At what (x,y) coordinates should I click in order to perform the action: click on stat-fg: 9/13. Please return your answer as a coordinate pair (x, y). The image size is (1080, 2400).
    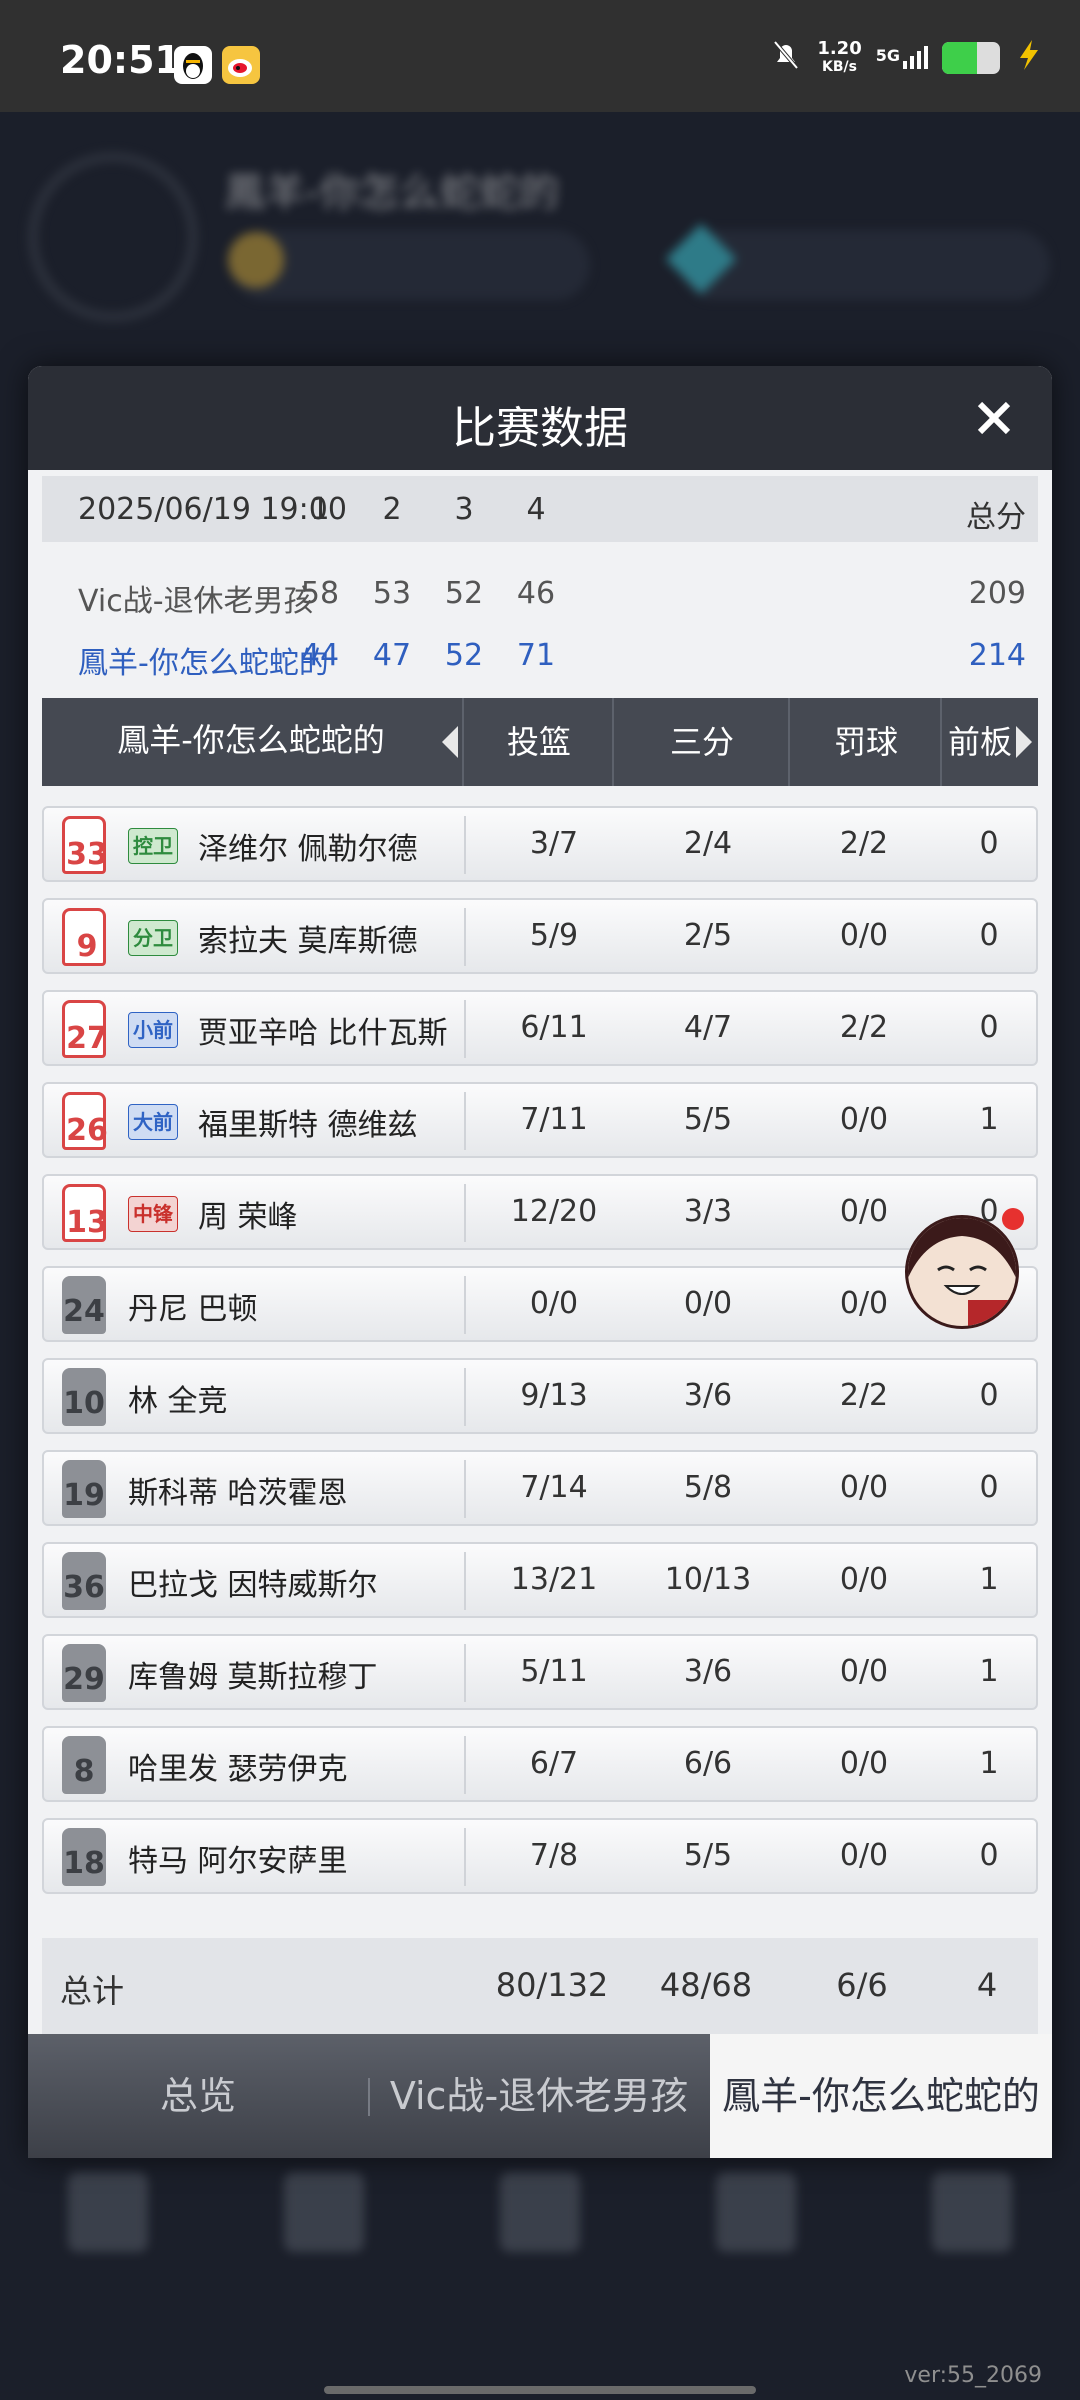
    Looking at the image, I should click on (554, 1395).